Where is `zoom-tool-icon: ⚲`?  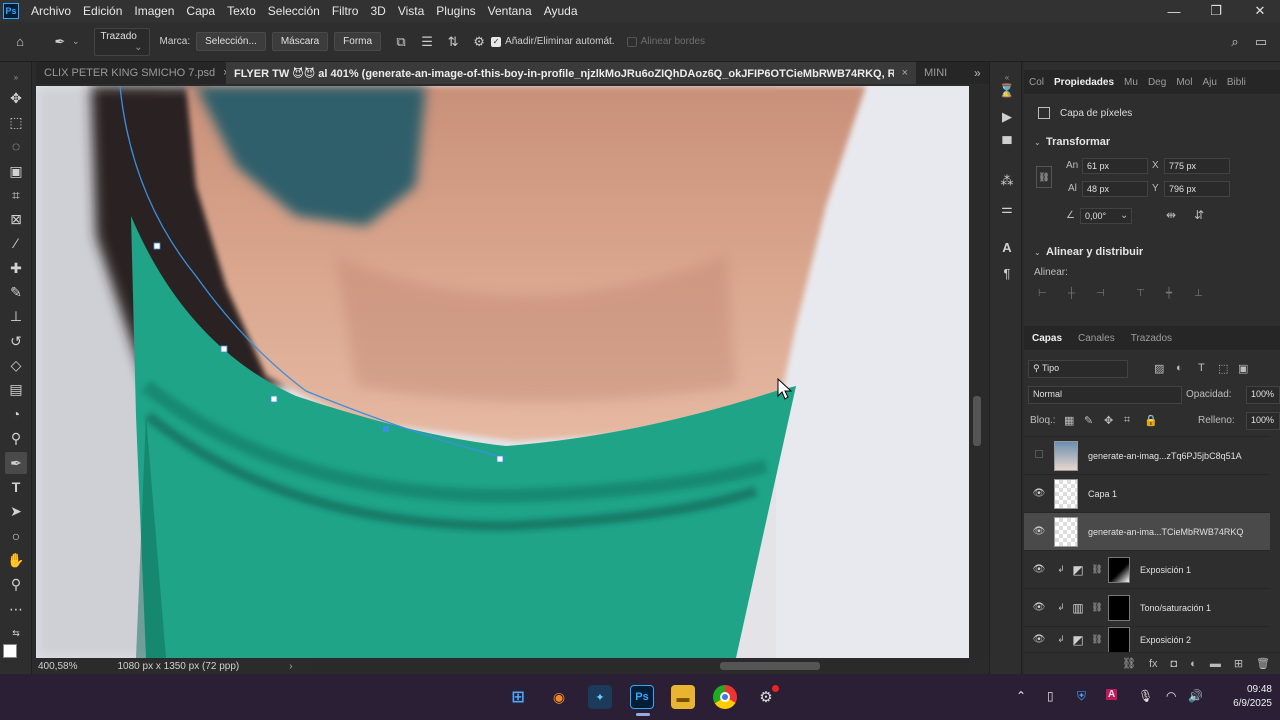 zoom-tool-icon: ⚲ is located at coordinates (16, 584).